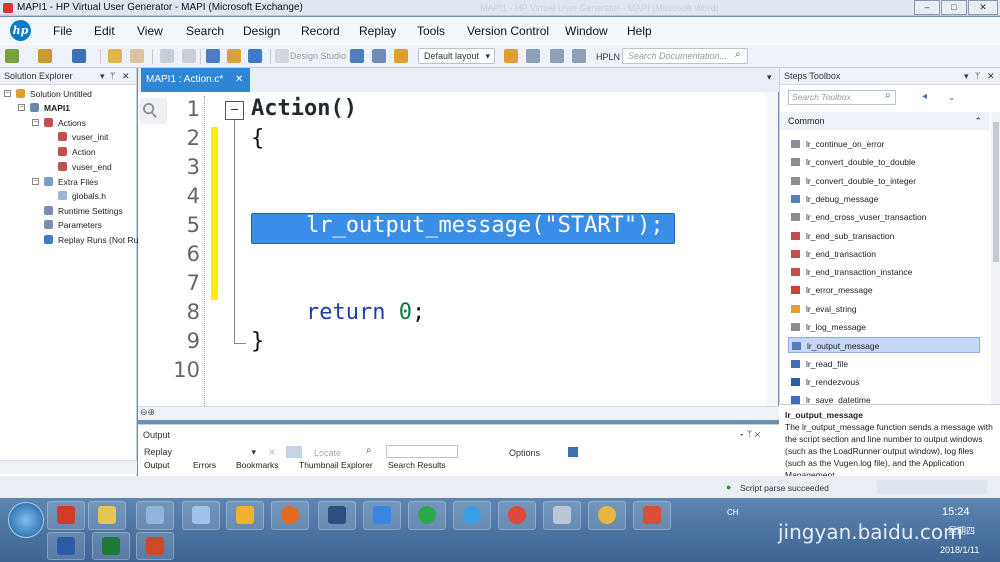 The width and height of the screenshot is (1000, 562). What do you see at coordinates (104, 31) in the screenshot?
I see `menu-edit: Edit` at bounding box center [104, 31].